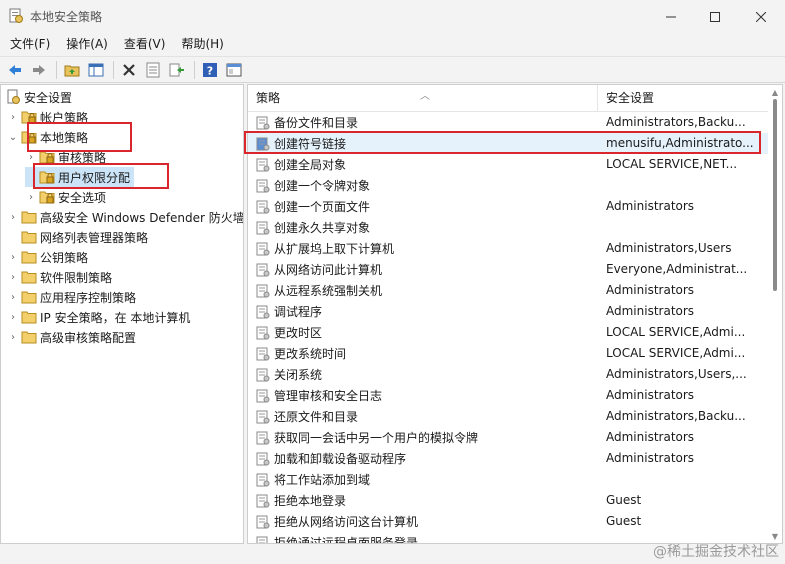 This screenshot has width=785, height=564. Describe the element at coordinates (328, 396) in the screenshot. I see `policy-name: 管理审核和安全日志` at that location.